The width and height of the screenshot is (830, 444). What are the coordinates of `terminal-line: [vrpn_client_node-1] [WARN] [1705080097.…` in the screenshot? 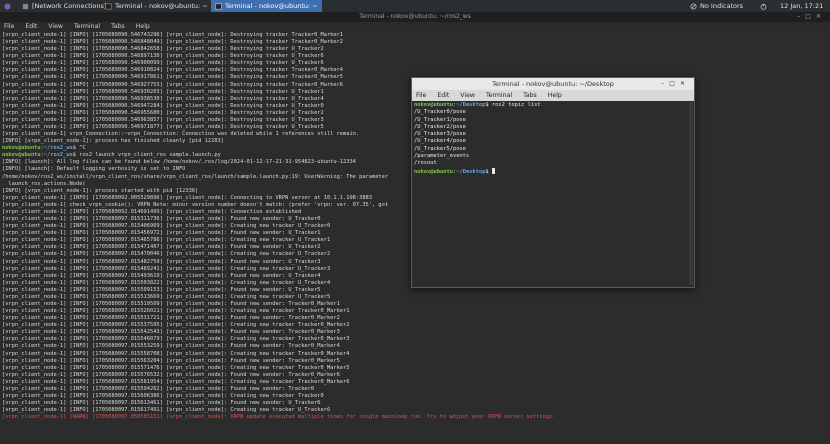 It's located at (279, 417).